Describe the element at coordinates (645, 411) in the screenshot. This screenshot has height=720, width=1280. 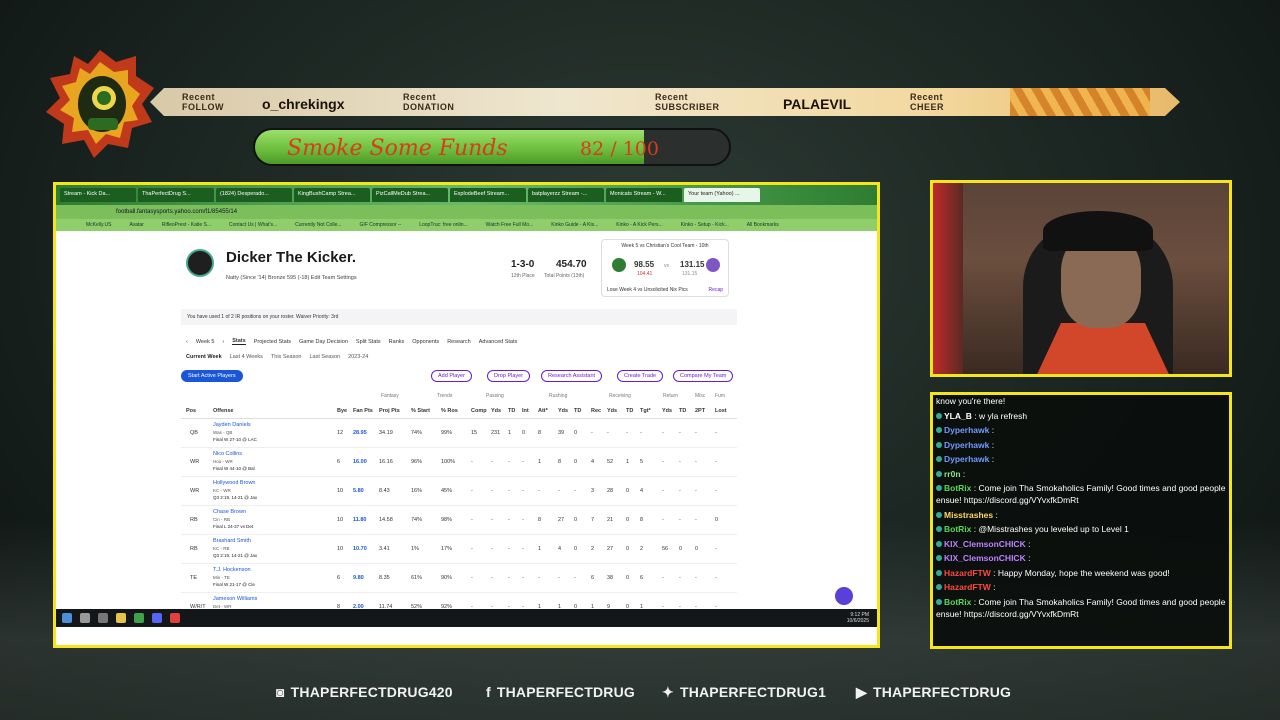
I see `column-header: Tgt*` at that location.